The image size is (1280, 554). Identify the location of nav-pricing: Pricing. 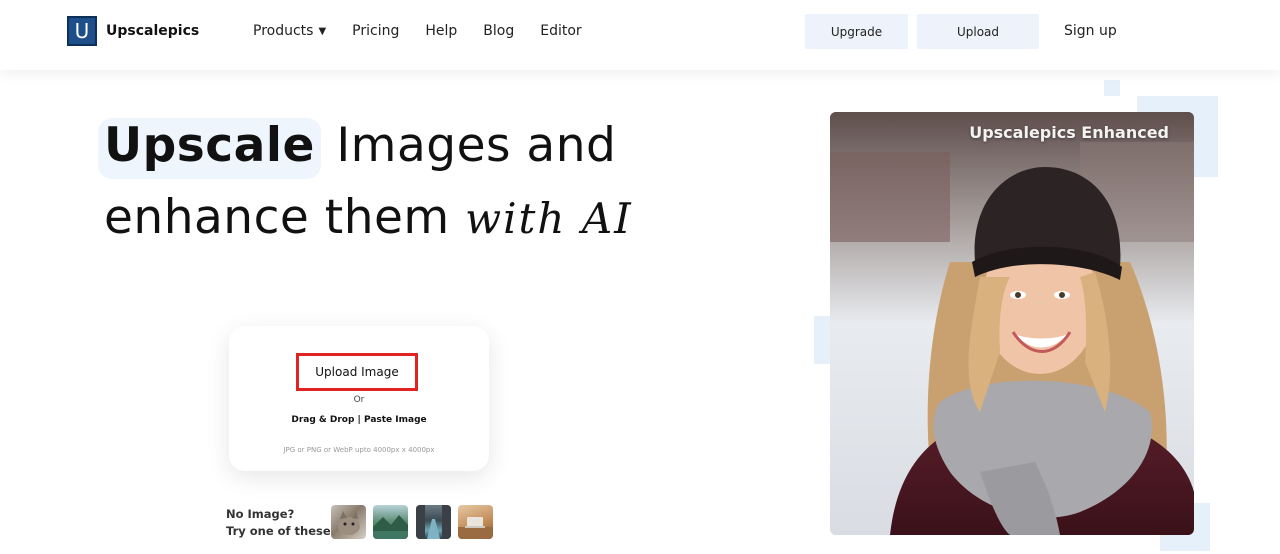
(375, 31).